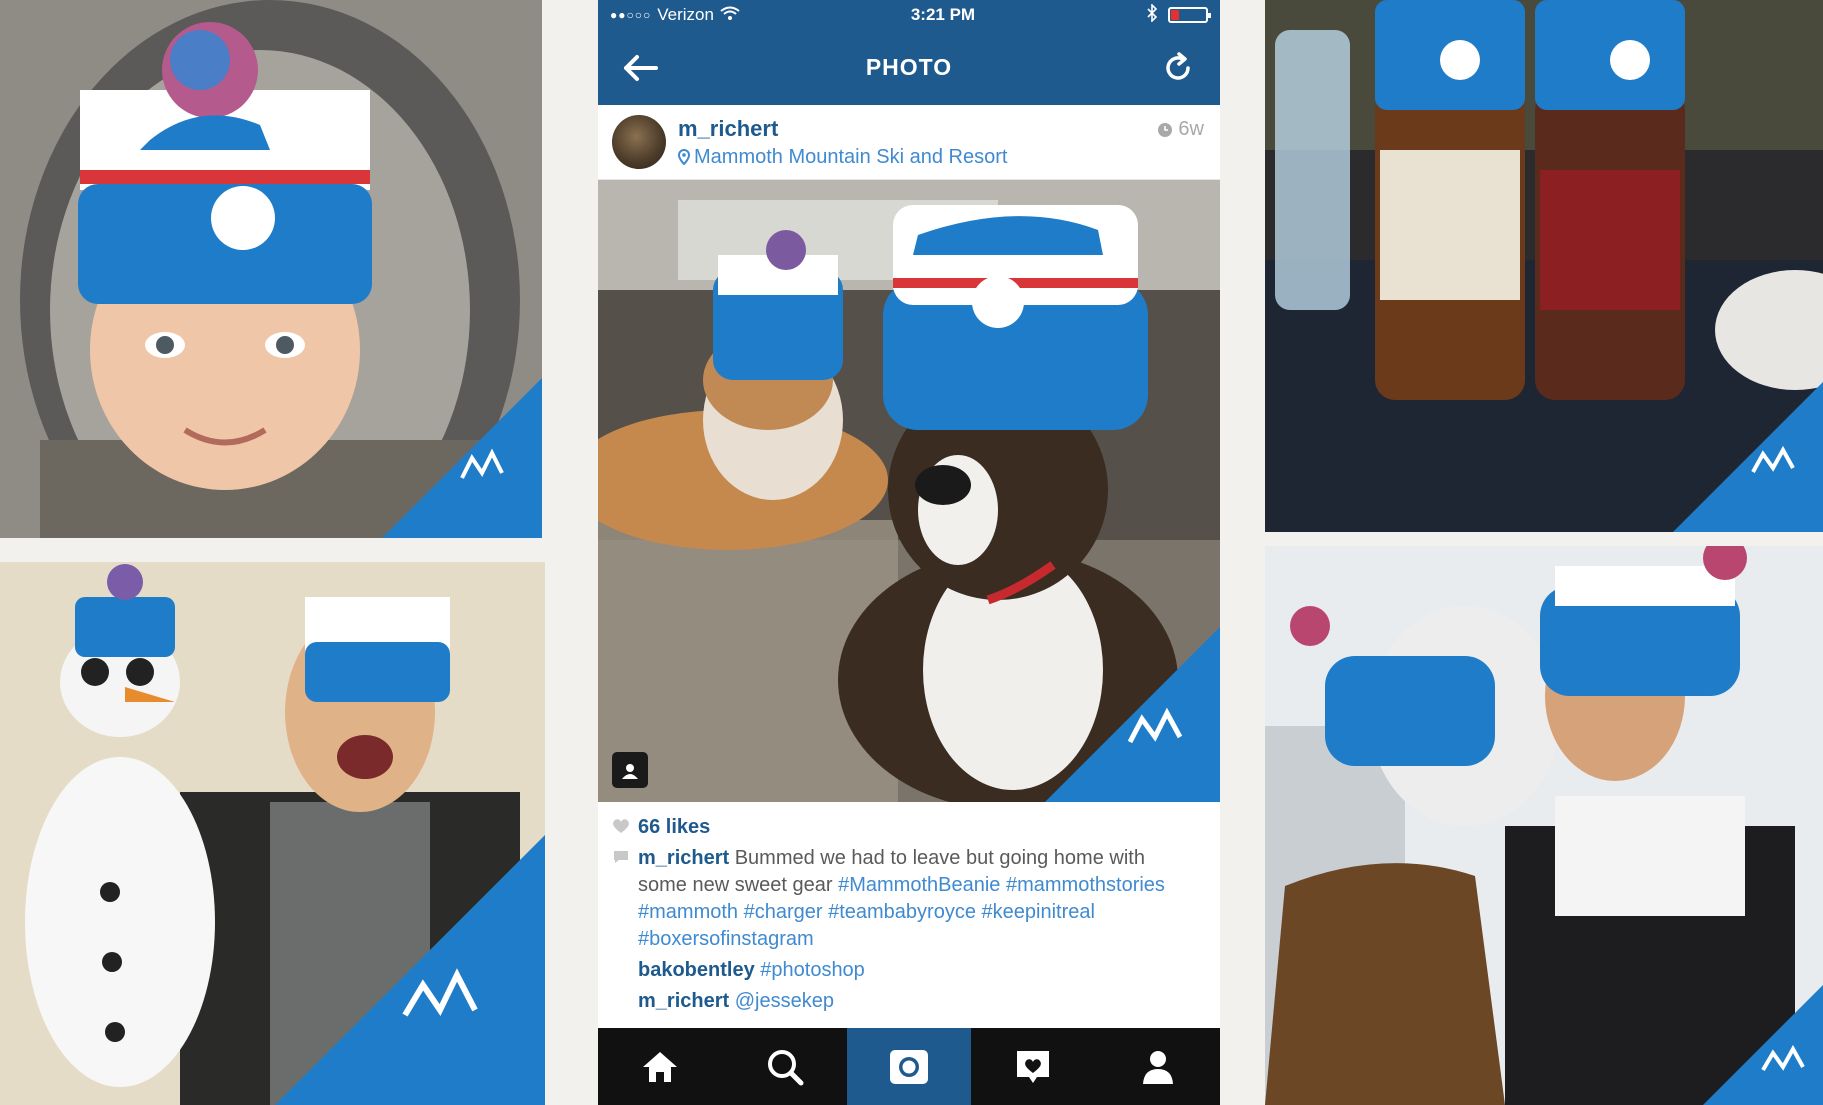  Describe the element at coordinates (1191, 129) in the screenshot. I see `post-age-value: 6w` at that location.